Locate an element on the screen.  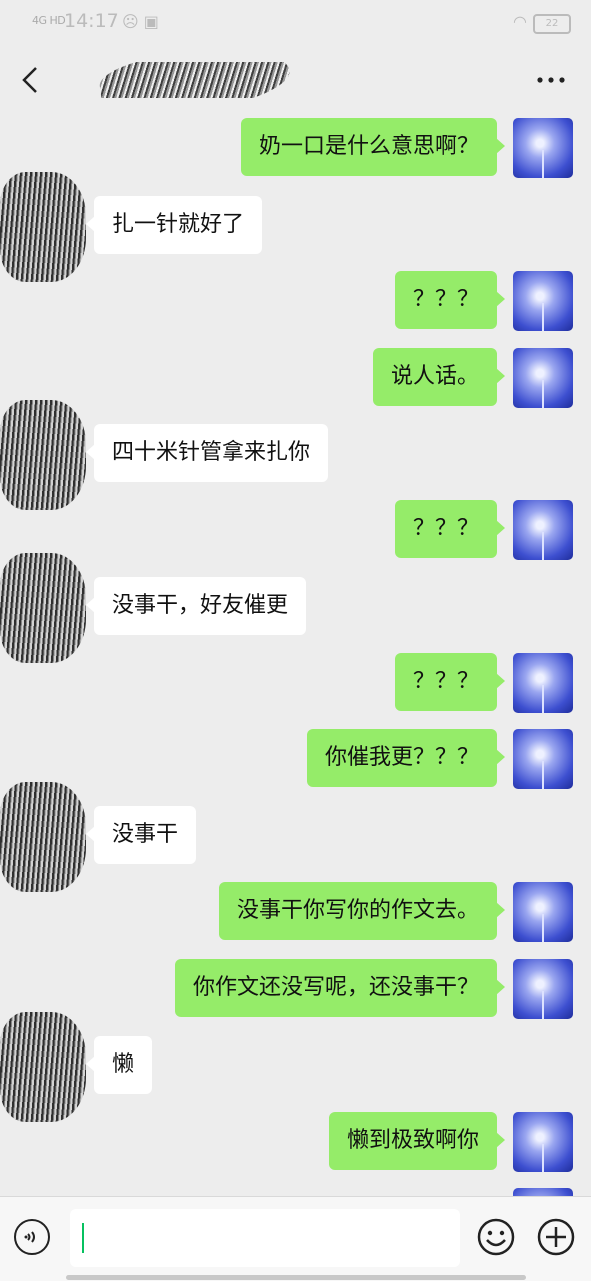
plus-circle-icon is located at coordinates (556, 1237).